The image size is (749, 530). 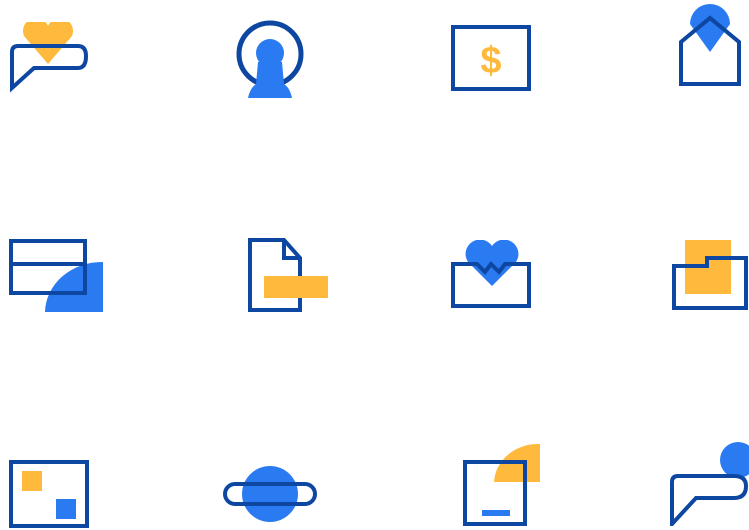 I want to click on chat-dot-icon, so click(x=709, y=484).